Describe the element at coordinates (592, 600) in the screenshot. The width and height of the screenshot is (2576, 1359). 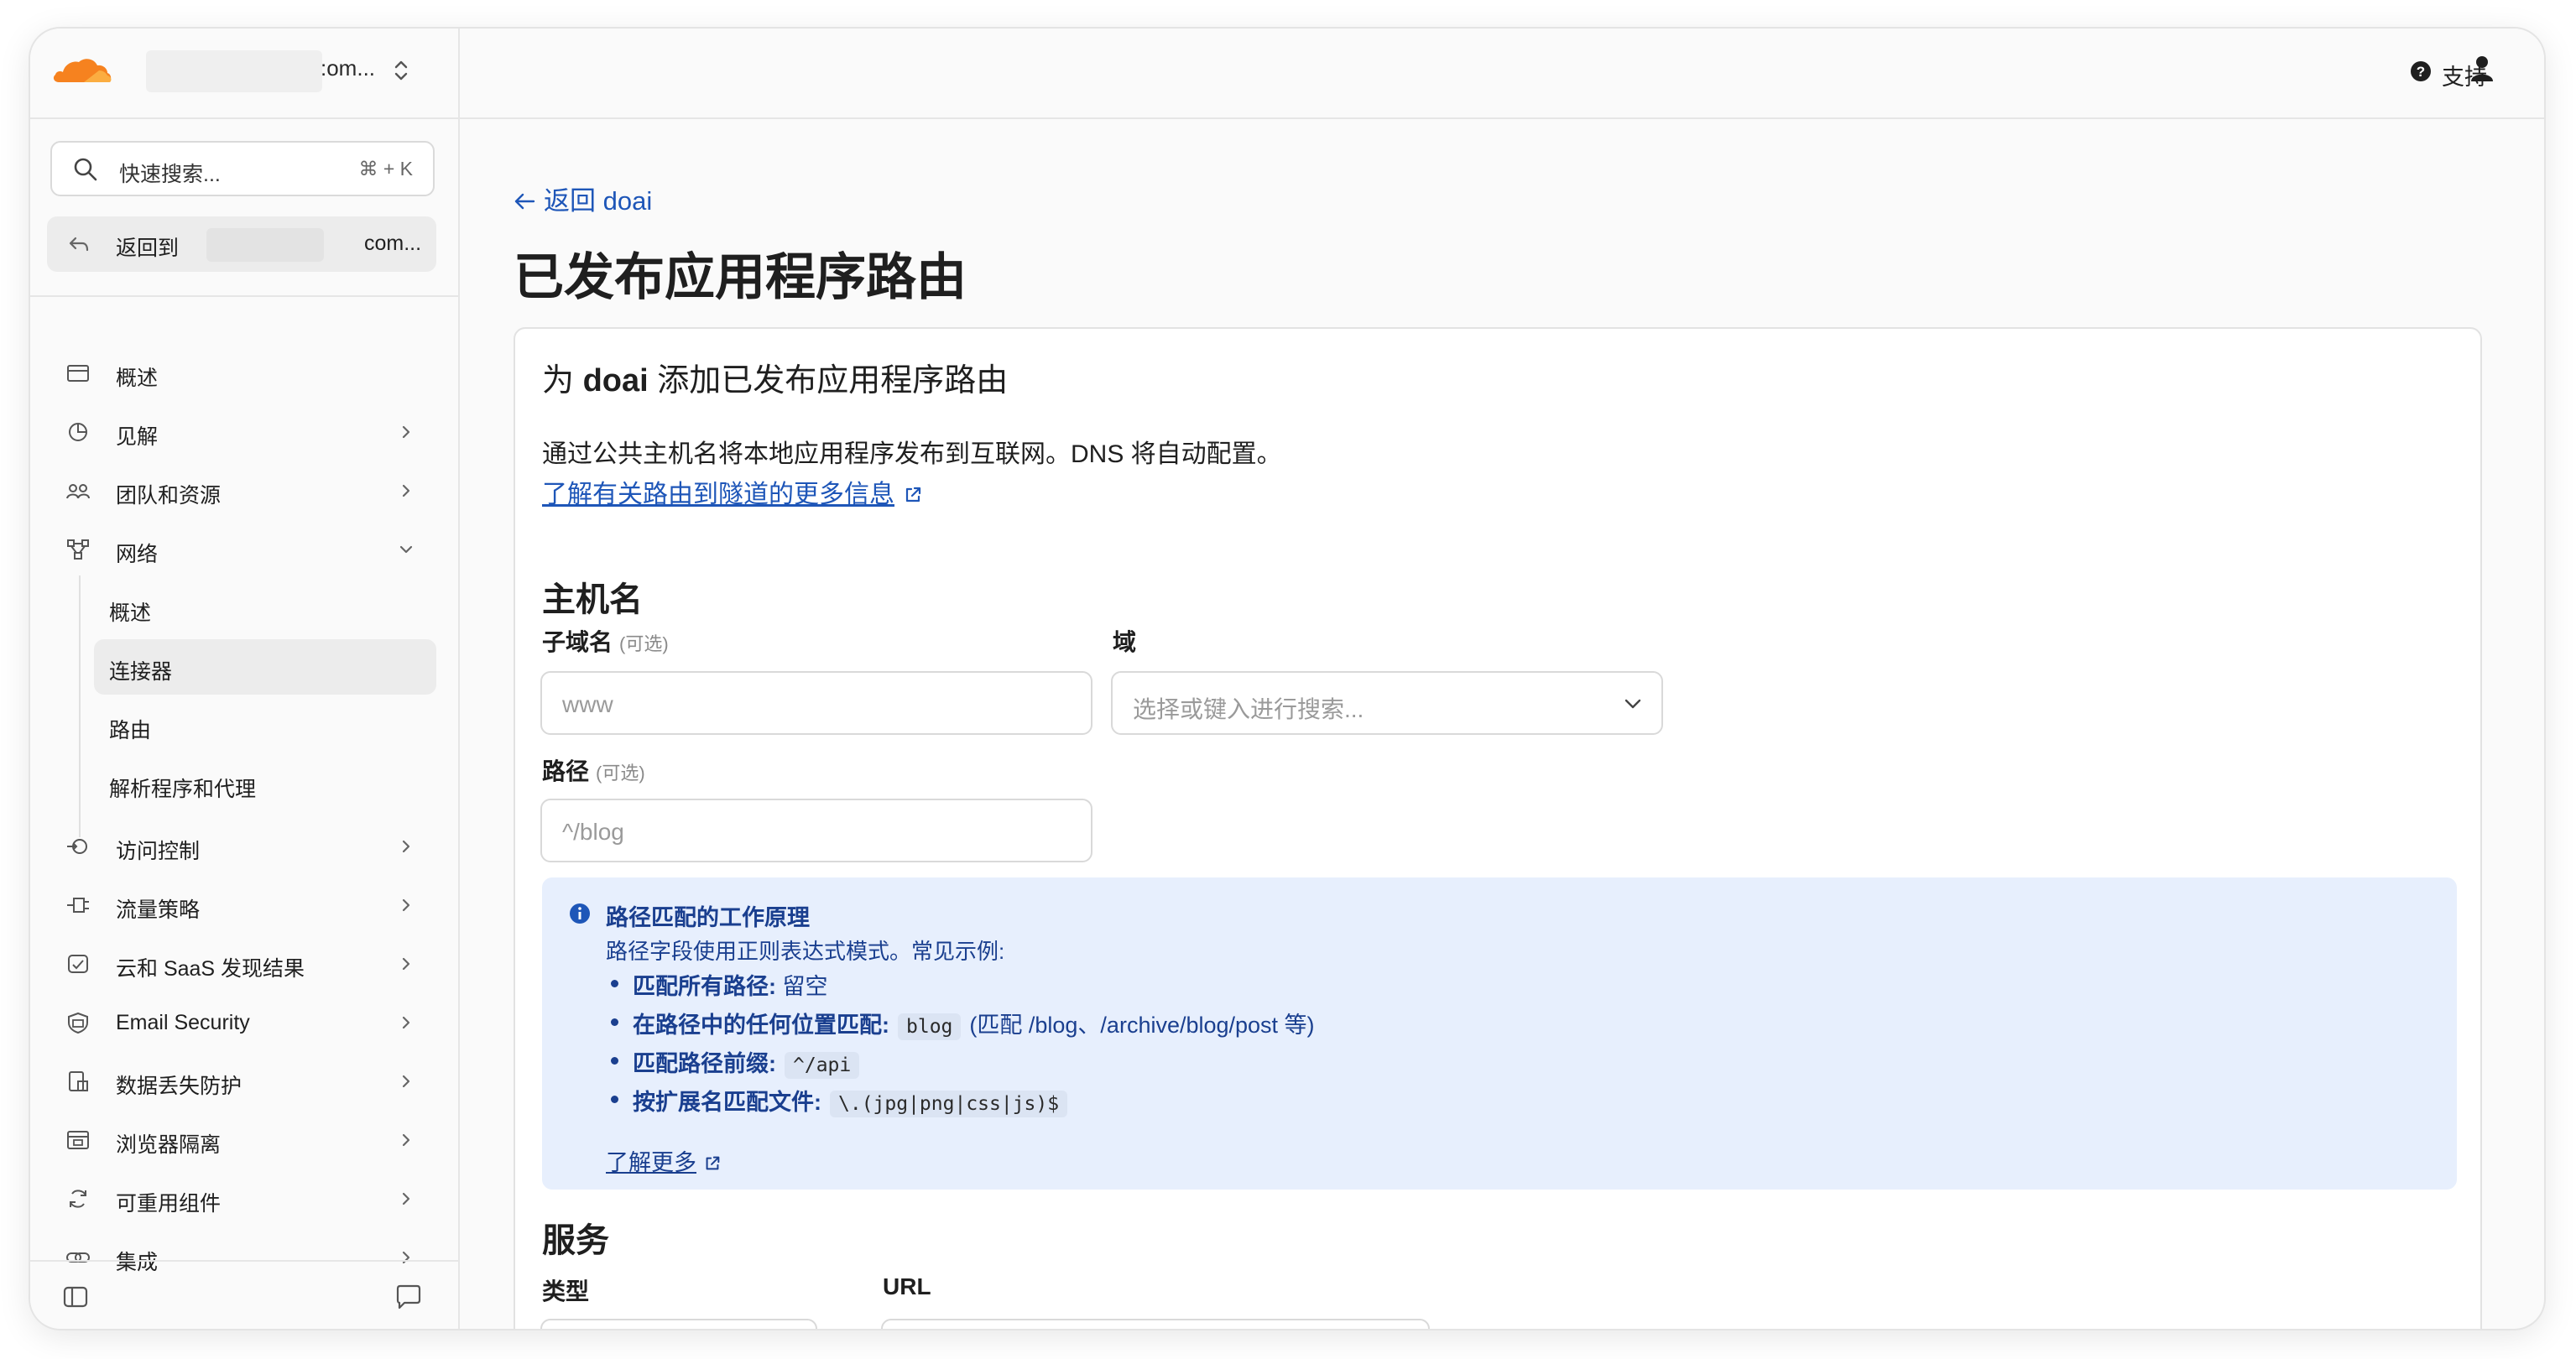
I see `hostname-heading: 主机名` at that location.